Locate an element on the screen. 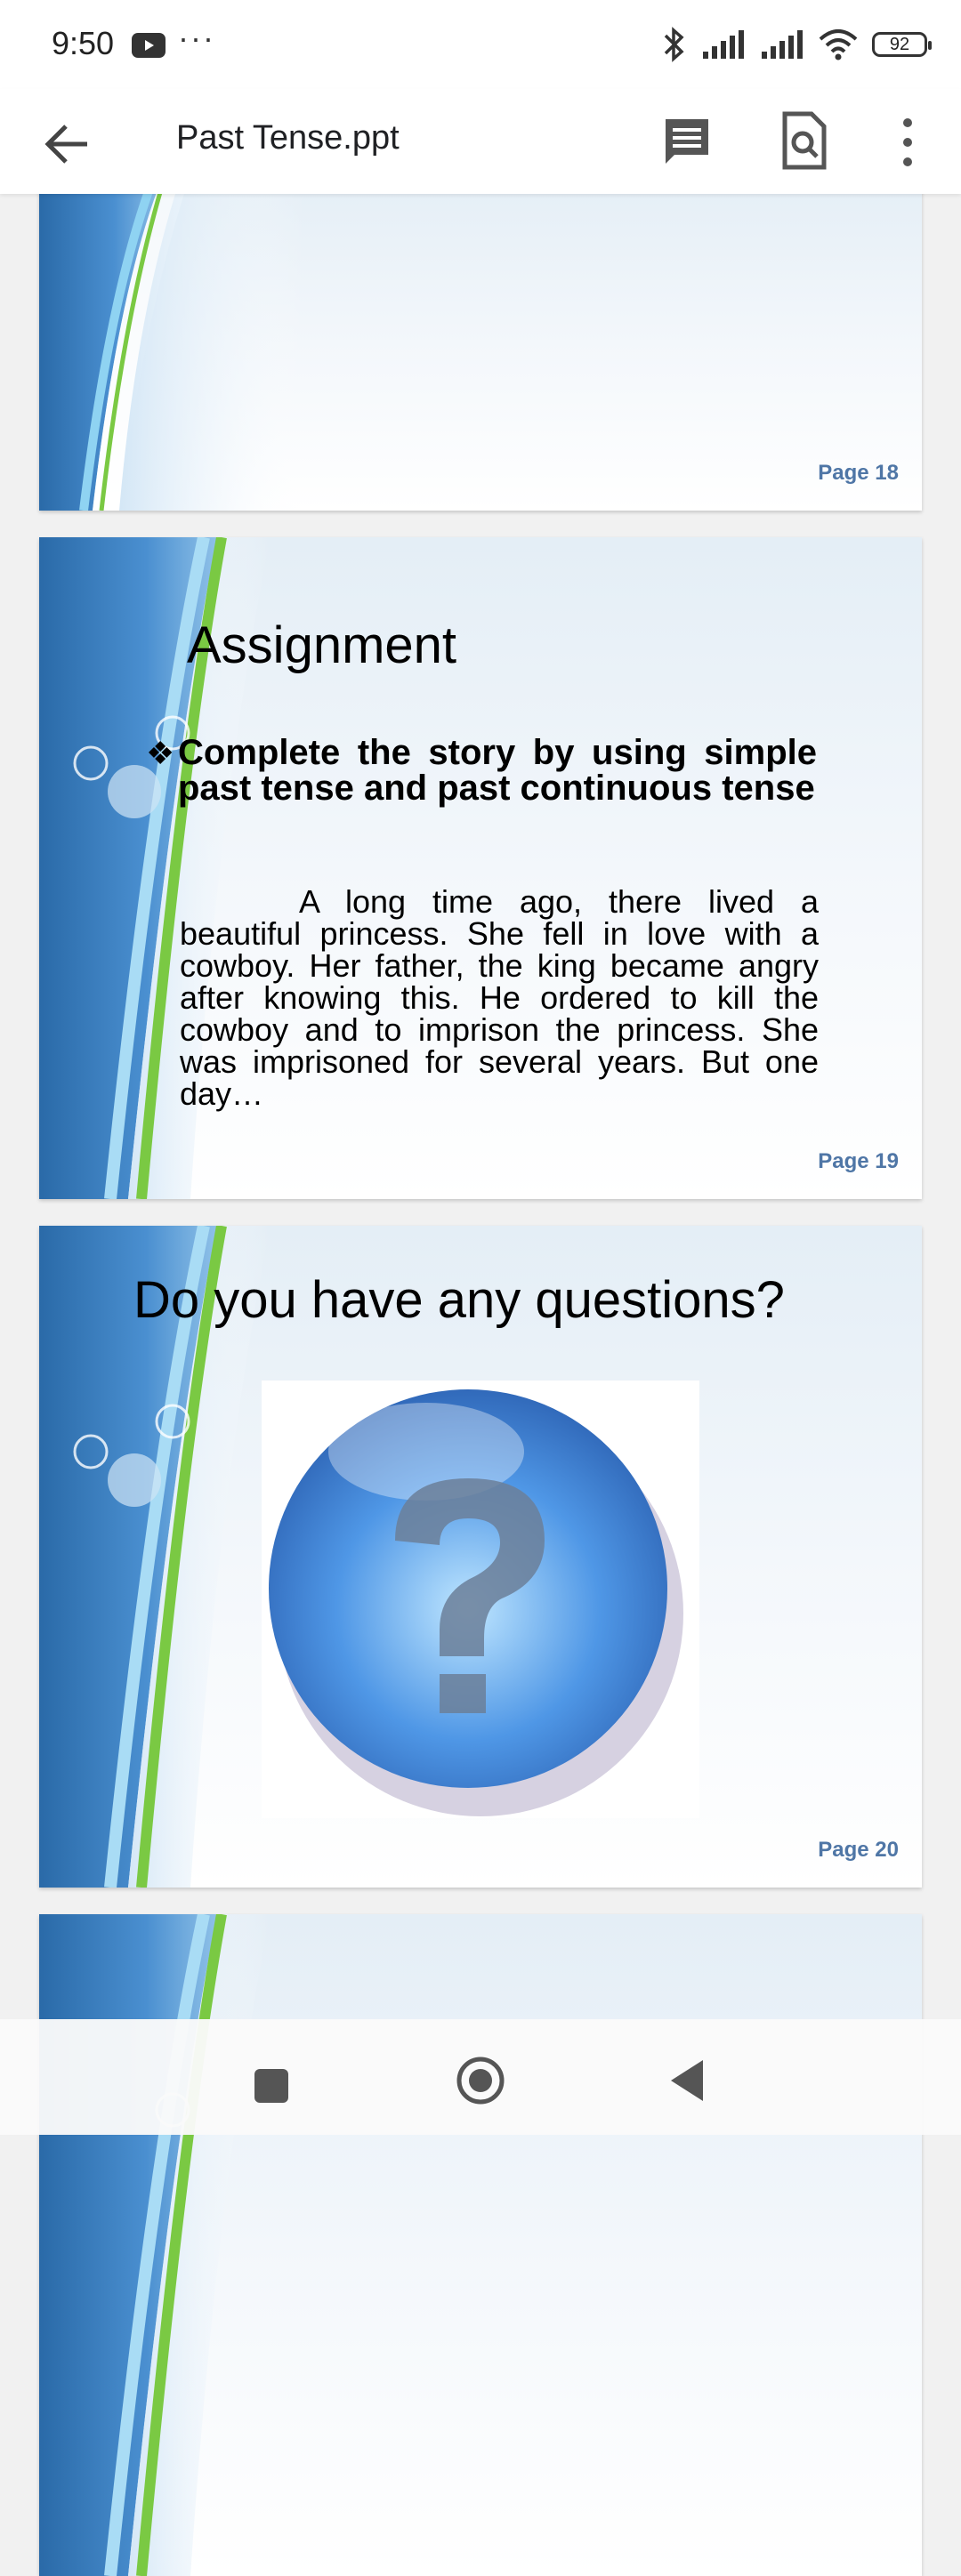  question-image is located at coordinates (480, 1599).